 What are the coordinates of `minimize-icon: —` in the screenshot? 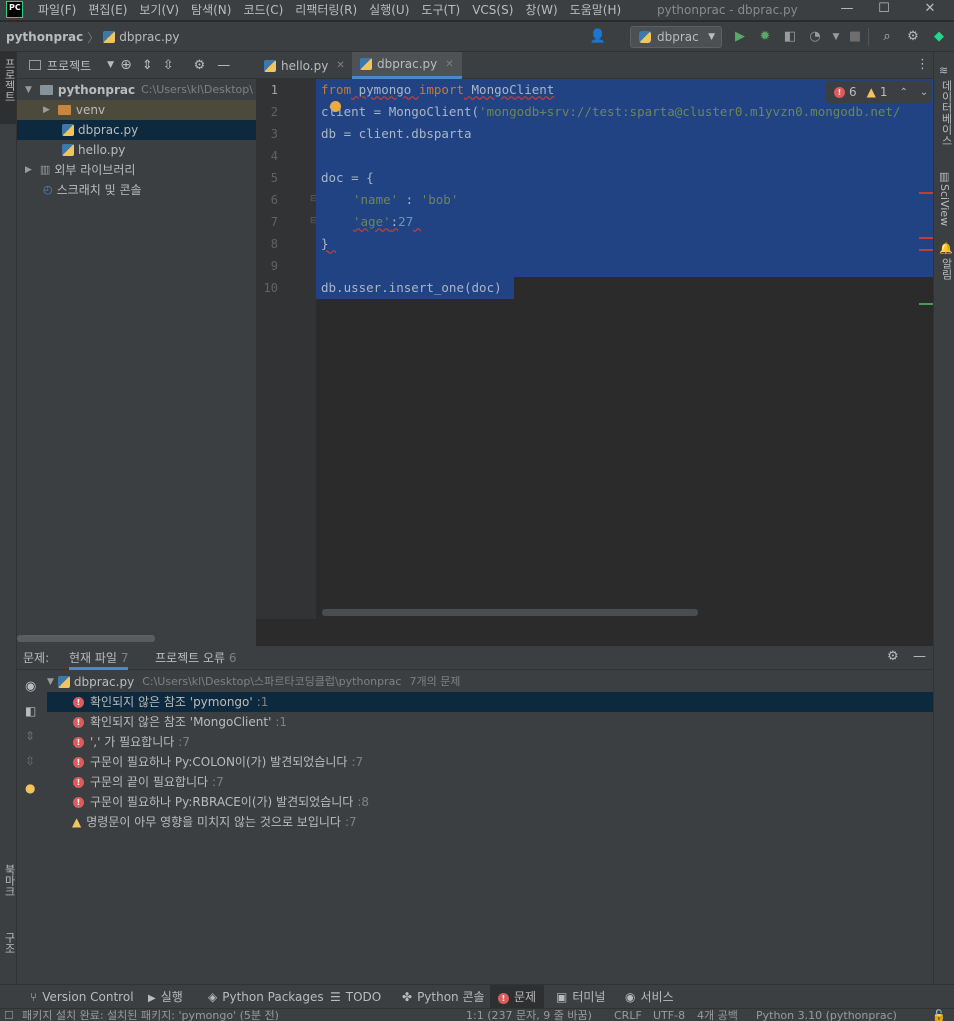 It's located at (847, 10).